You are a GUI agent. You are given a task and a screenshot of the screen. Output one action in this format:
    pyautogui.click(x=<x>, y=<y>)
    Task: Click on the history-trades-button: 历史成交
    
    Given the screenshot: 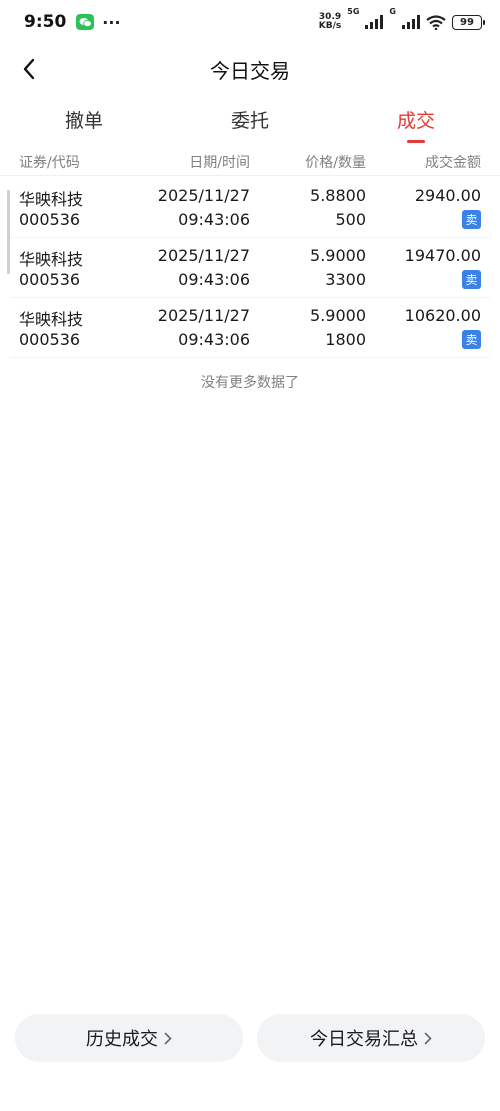 What is the action you would take?
    pyautogui.click(x=129, y=1038)
    